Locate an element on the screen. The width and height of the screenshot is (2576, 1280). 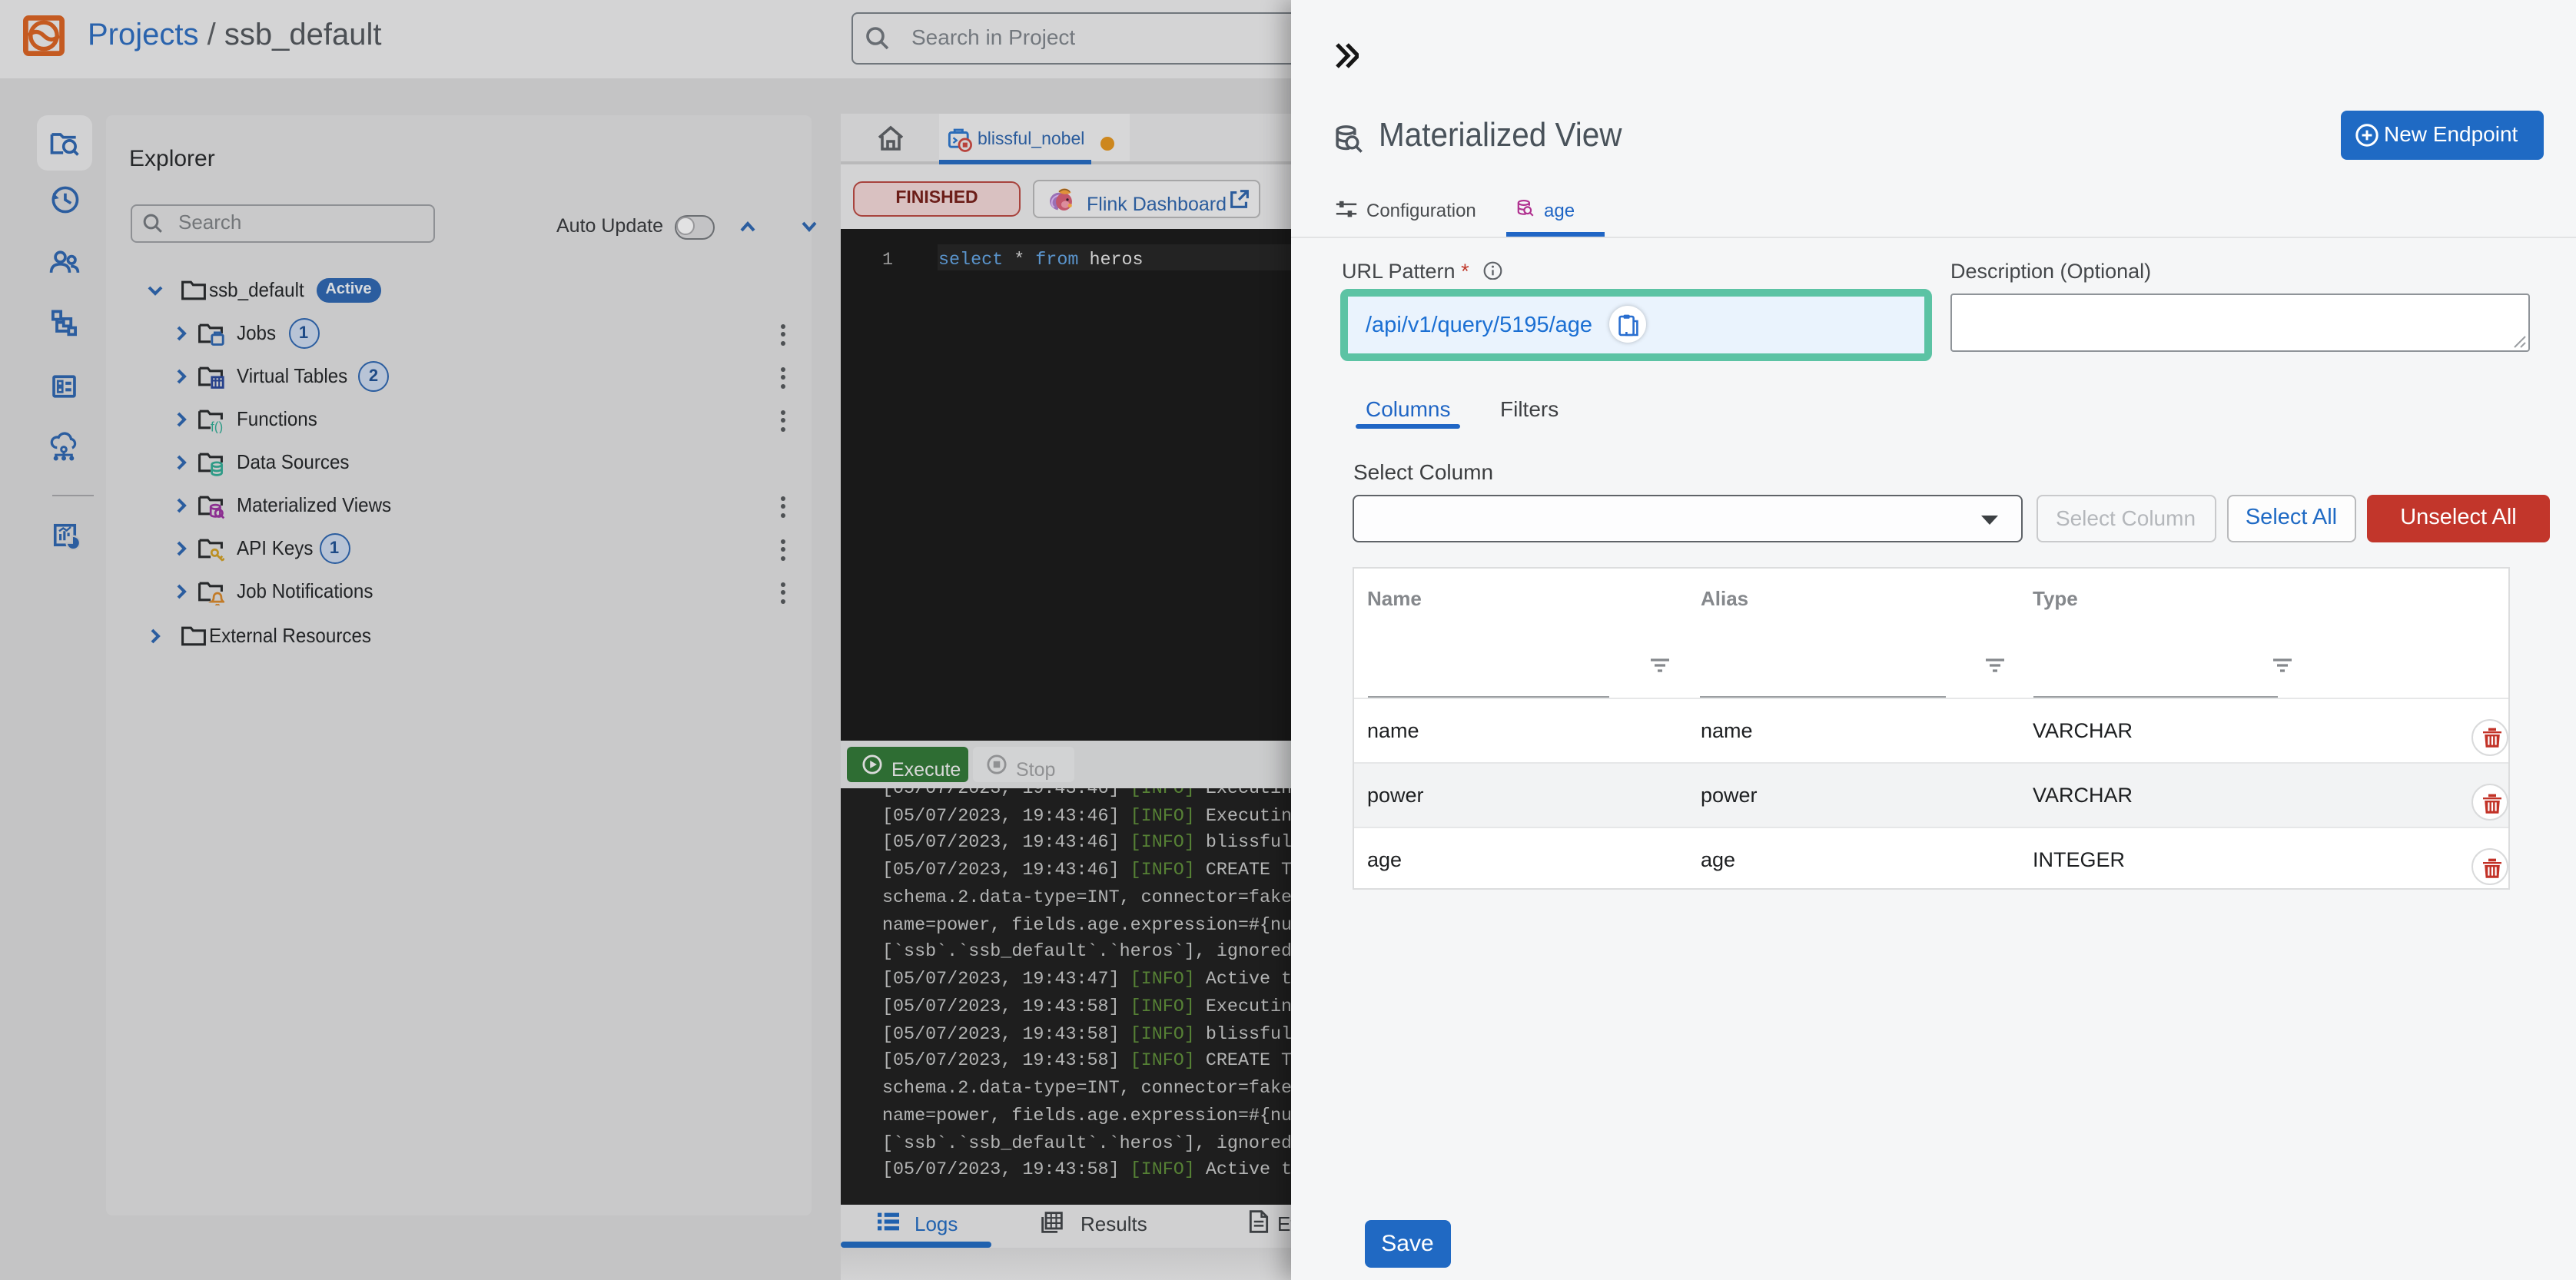
svg-text: f() is located at coordinates (217, 426).